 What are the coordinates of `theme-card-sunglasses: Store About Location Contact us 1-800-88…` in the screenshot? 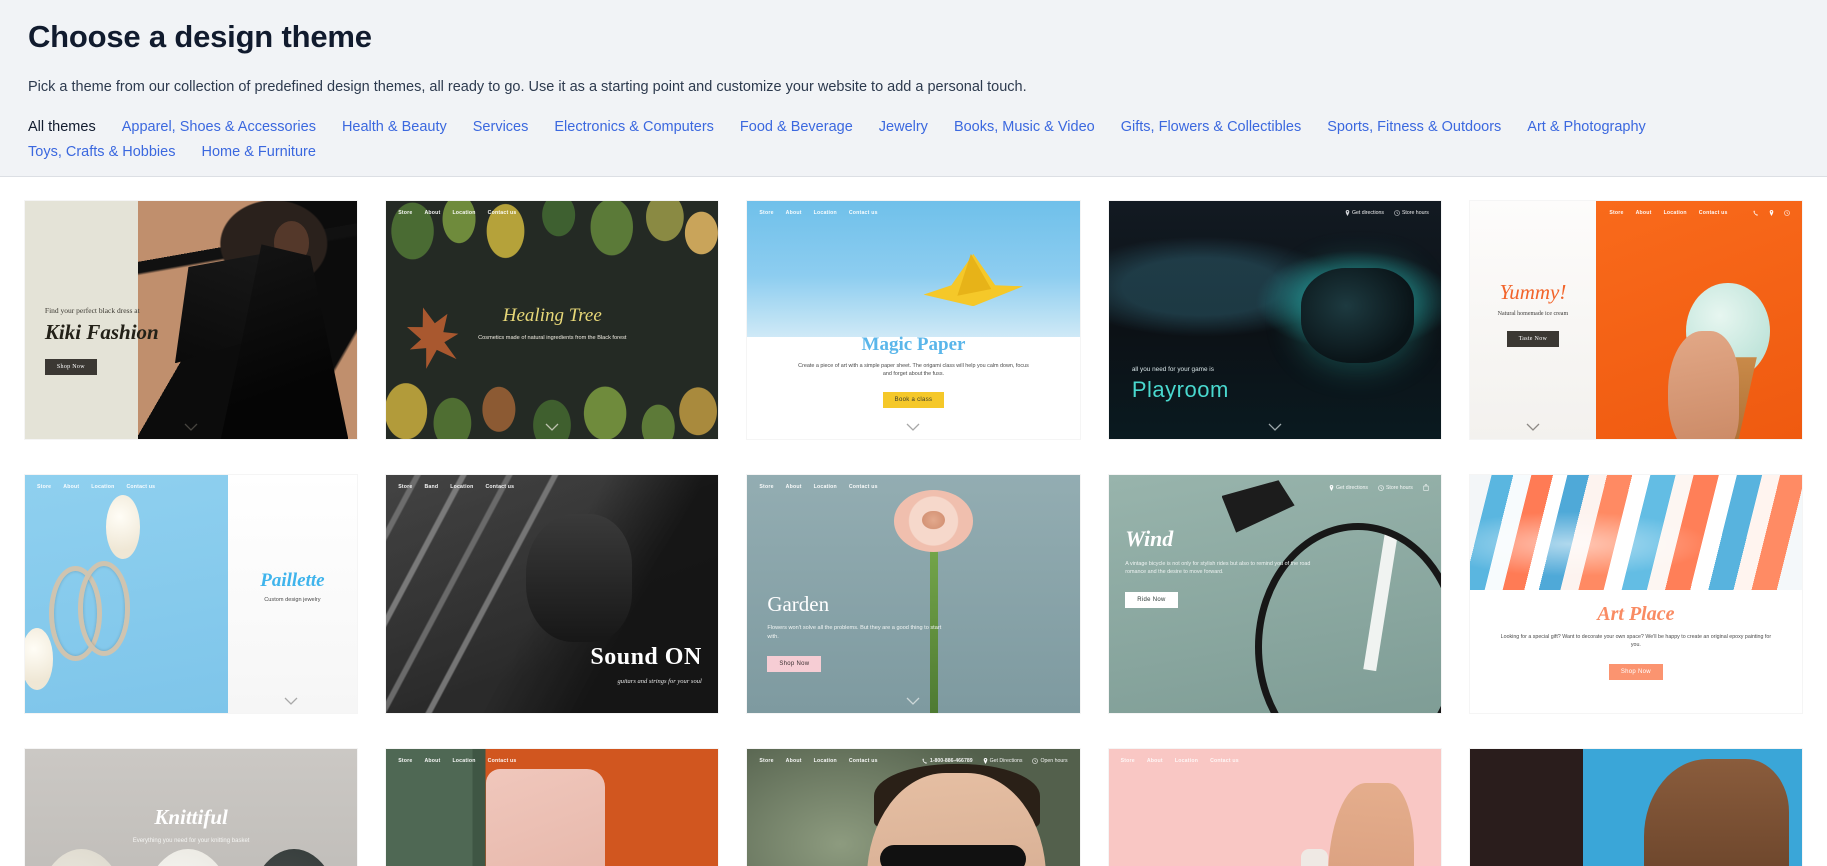 It's located at (913, 807).